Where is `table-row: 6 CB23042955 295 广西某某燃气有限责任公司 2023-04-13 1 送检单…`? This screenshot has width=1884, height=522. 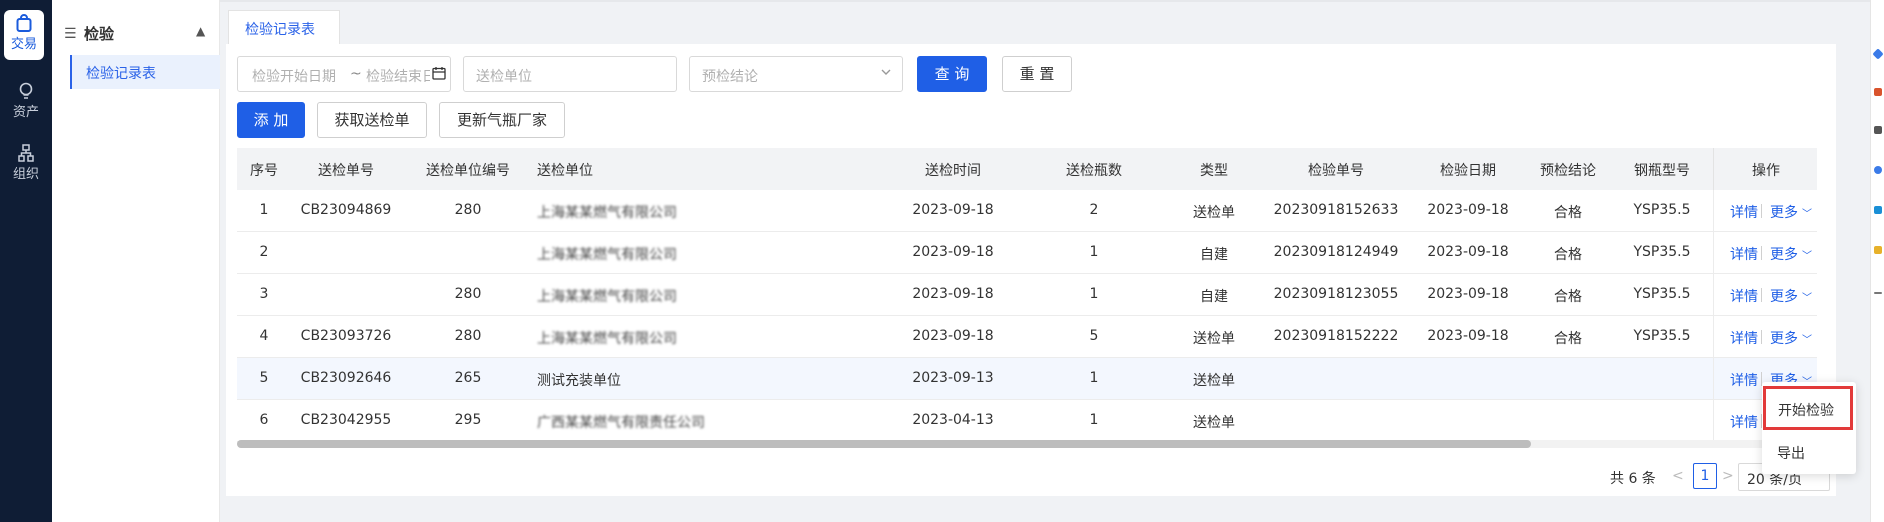 table-row: 6 CB23042955 295 广西某某燃气有限责任公司 2023-04-13 1 送检单… is located at coordinates (1027, 421).